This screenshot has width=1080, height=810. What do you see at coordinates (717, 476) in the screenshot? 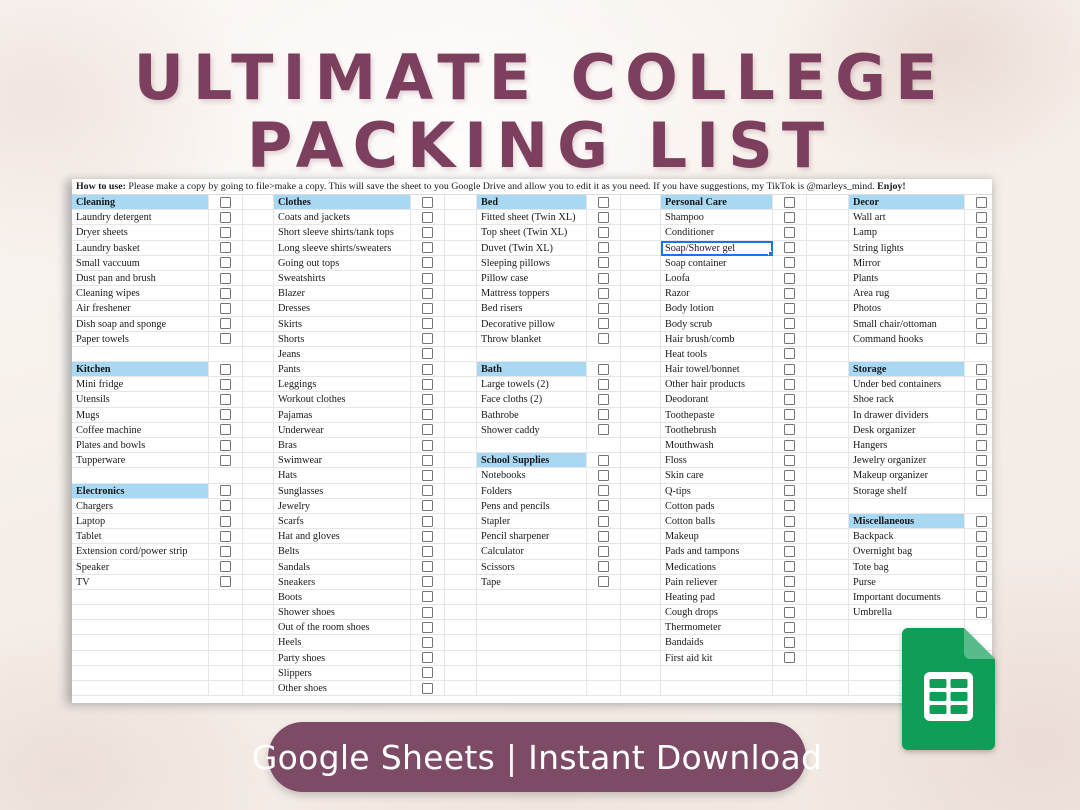
I see `list-item-label: Skin care` at bounding box center [717, 476].